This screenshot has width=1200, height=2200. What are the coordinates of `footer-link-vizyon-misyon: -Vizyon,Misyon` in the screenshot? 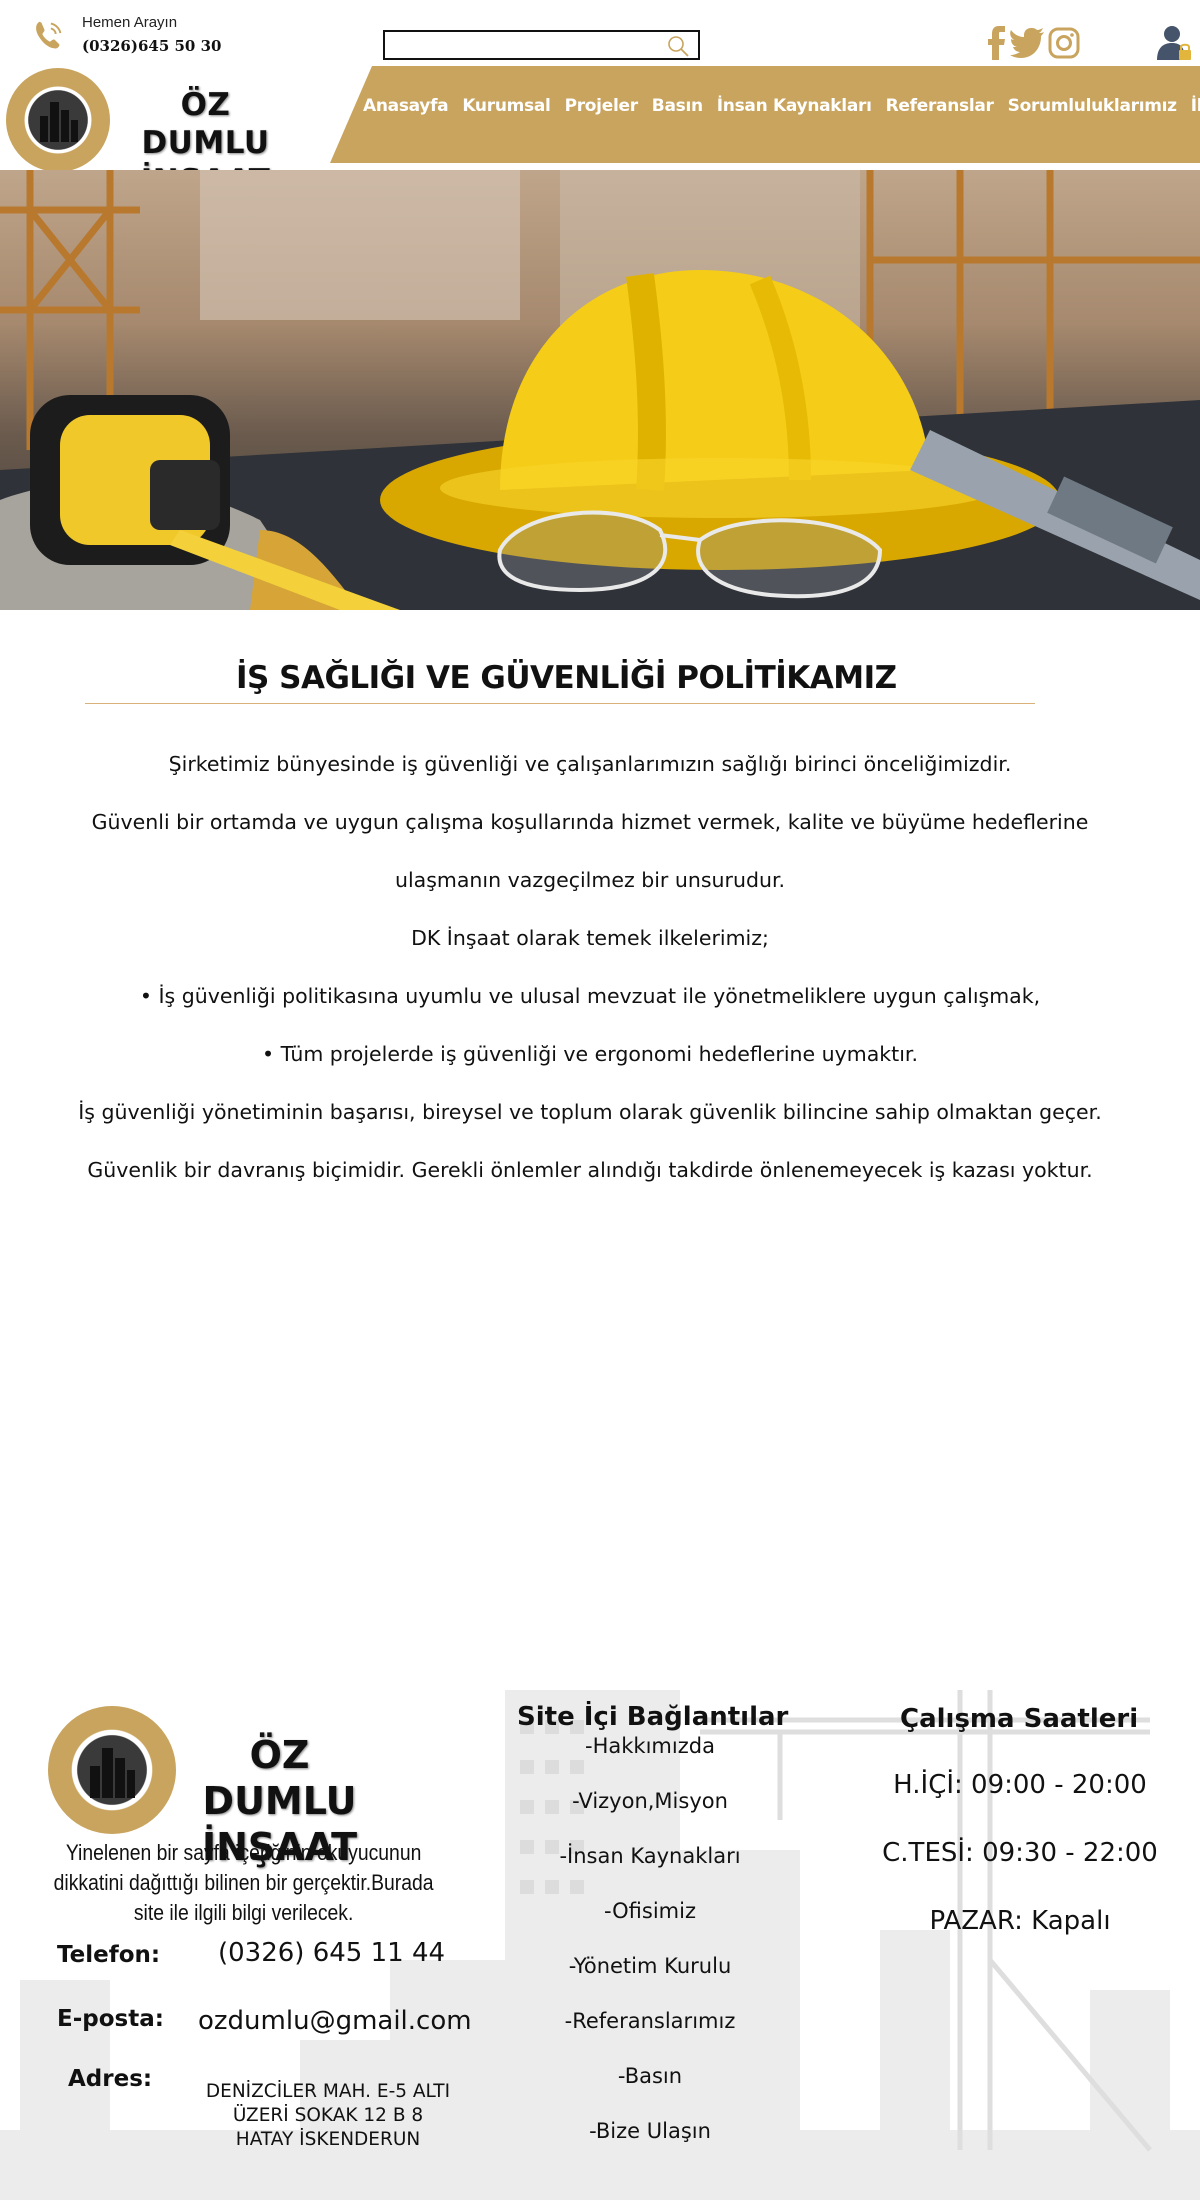 It's located at (650, 1801).